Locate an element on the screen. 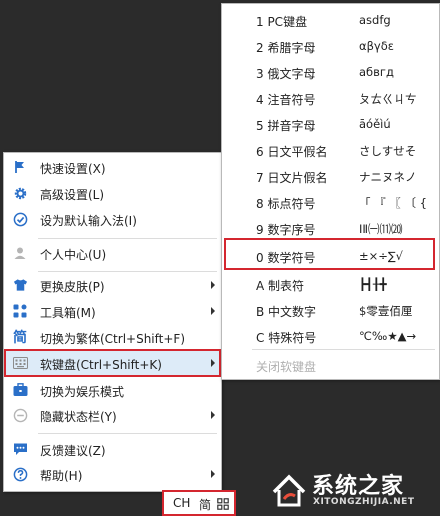 This screenshot has height=516, width=440. menu-item-label: 设为默认输入法(I) is located at coordinates (88, 221).